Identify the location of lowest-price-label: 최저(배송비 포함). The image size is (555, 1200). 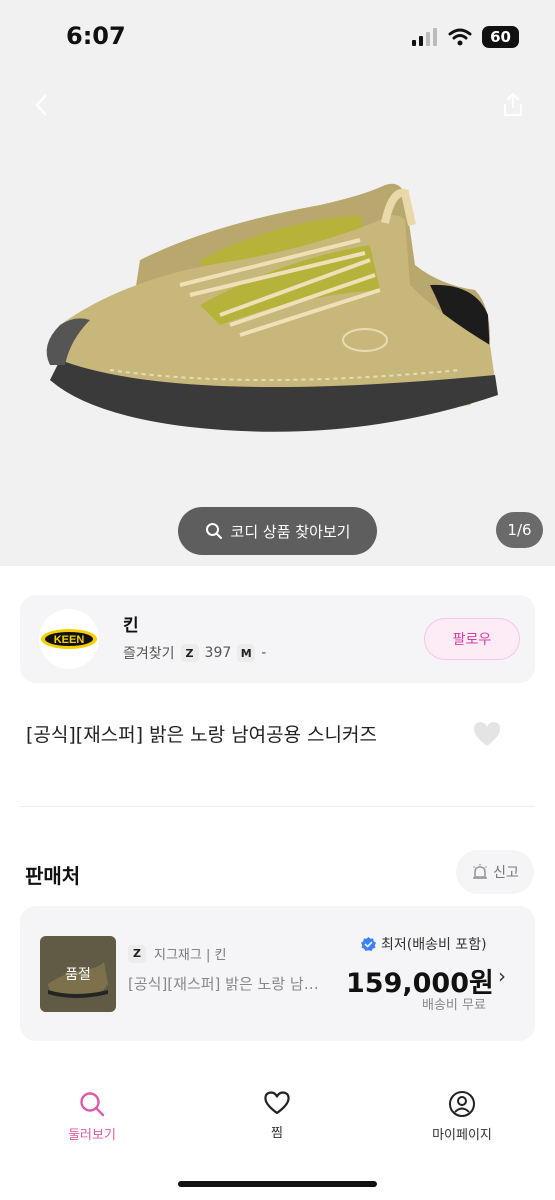
(423, 944).